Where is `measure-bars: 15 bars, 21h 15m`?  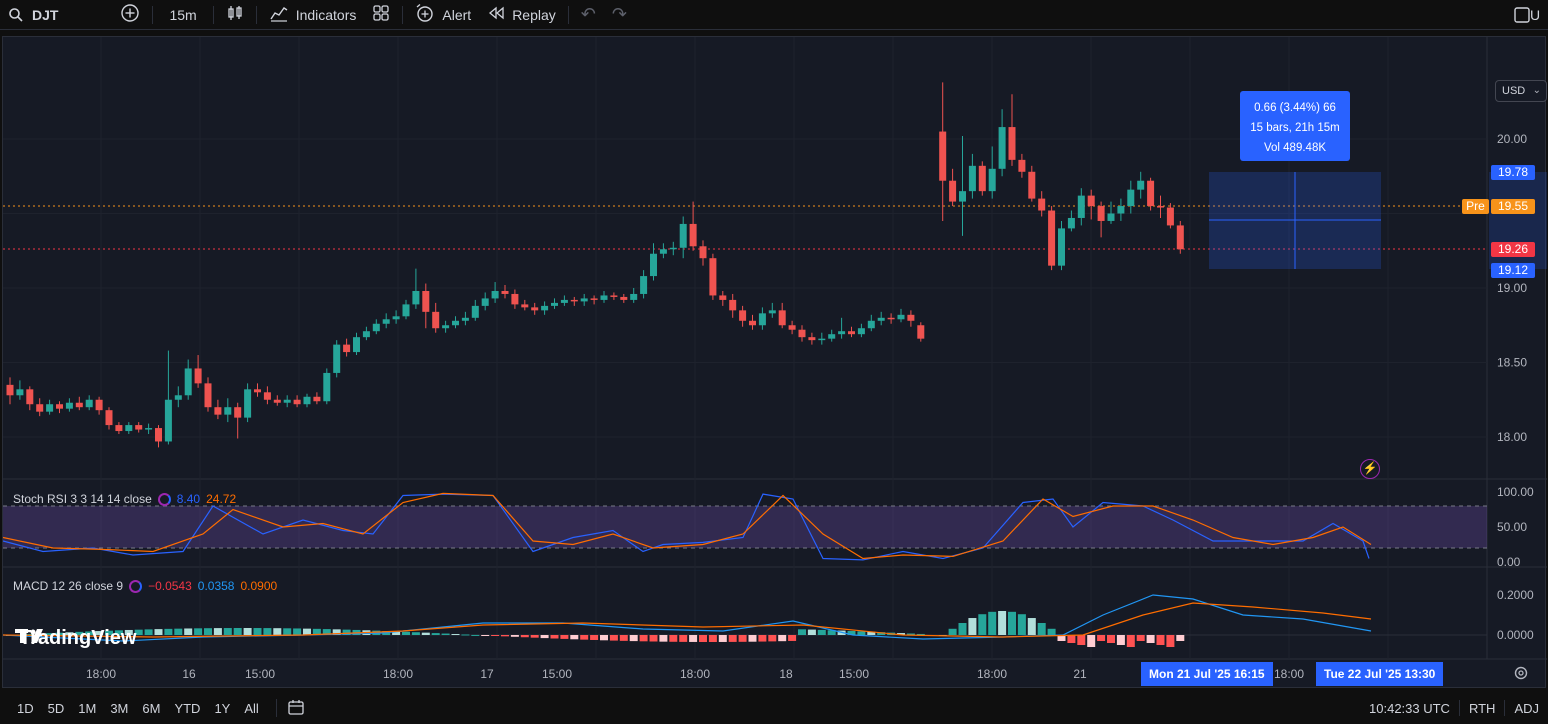
measure-bars: 15 bars, 21h 15m is located at coordinates (1295, 128).